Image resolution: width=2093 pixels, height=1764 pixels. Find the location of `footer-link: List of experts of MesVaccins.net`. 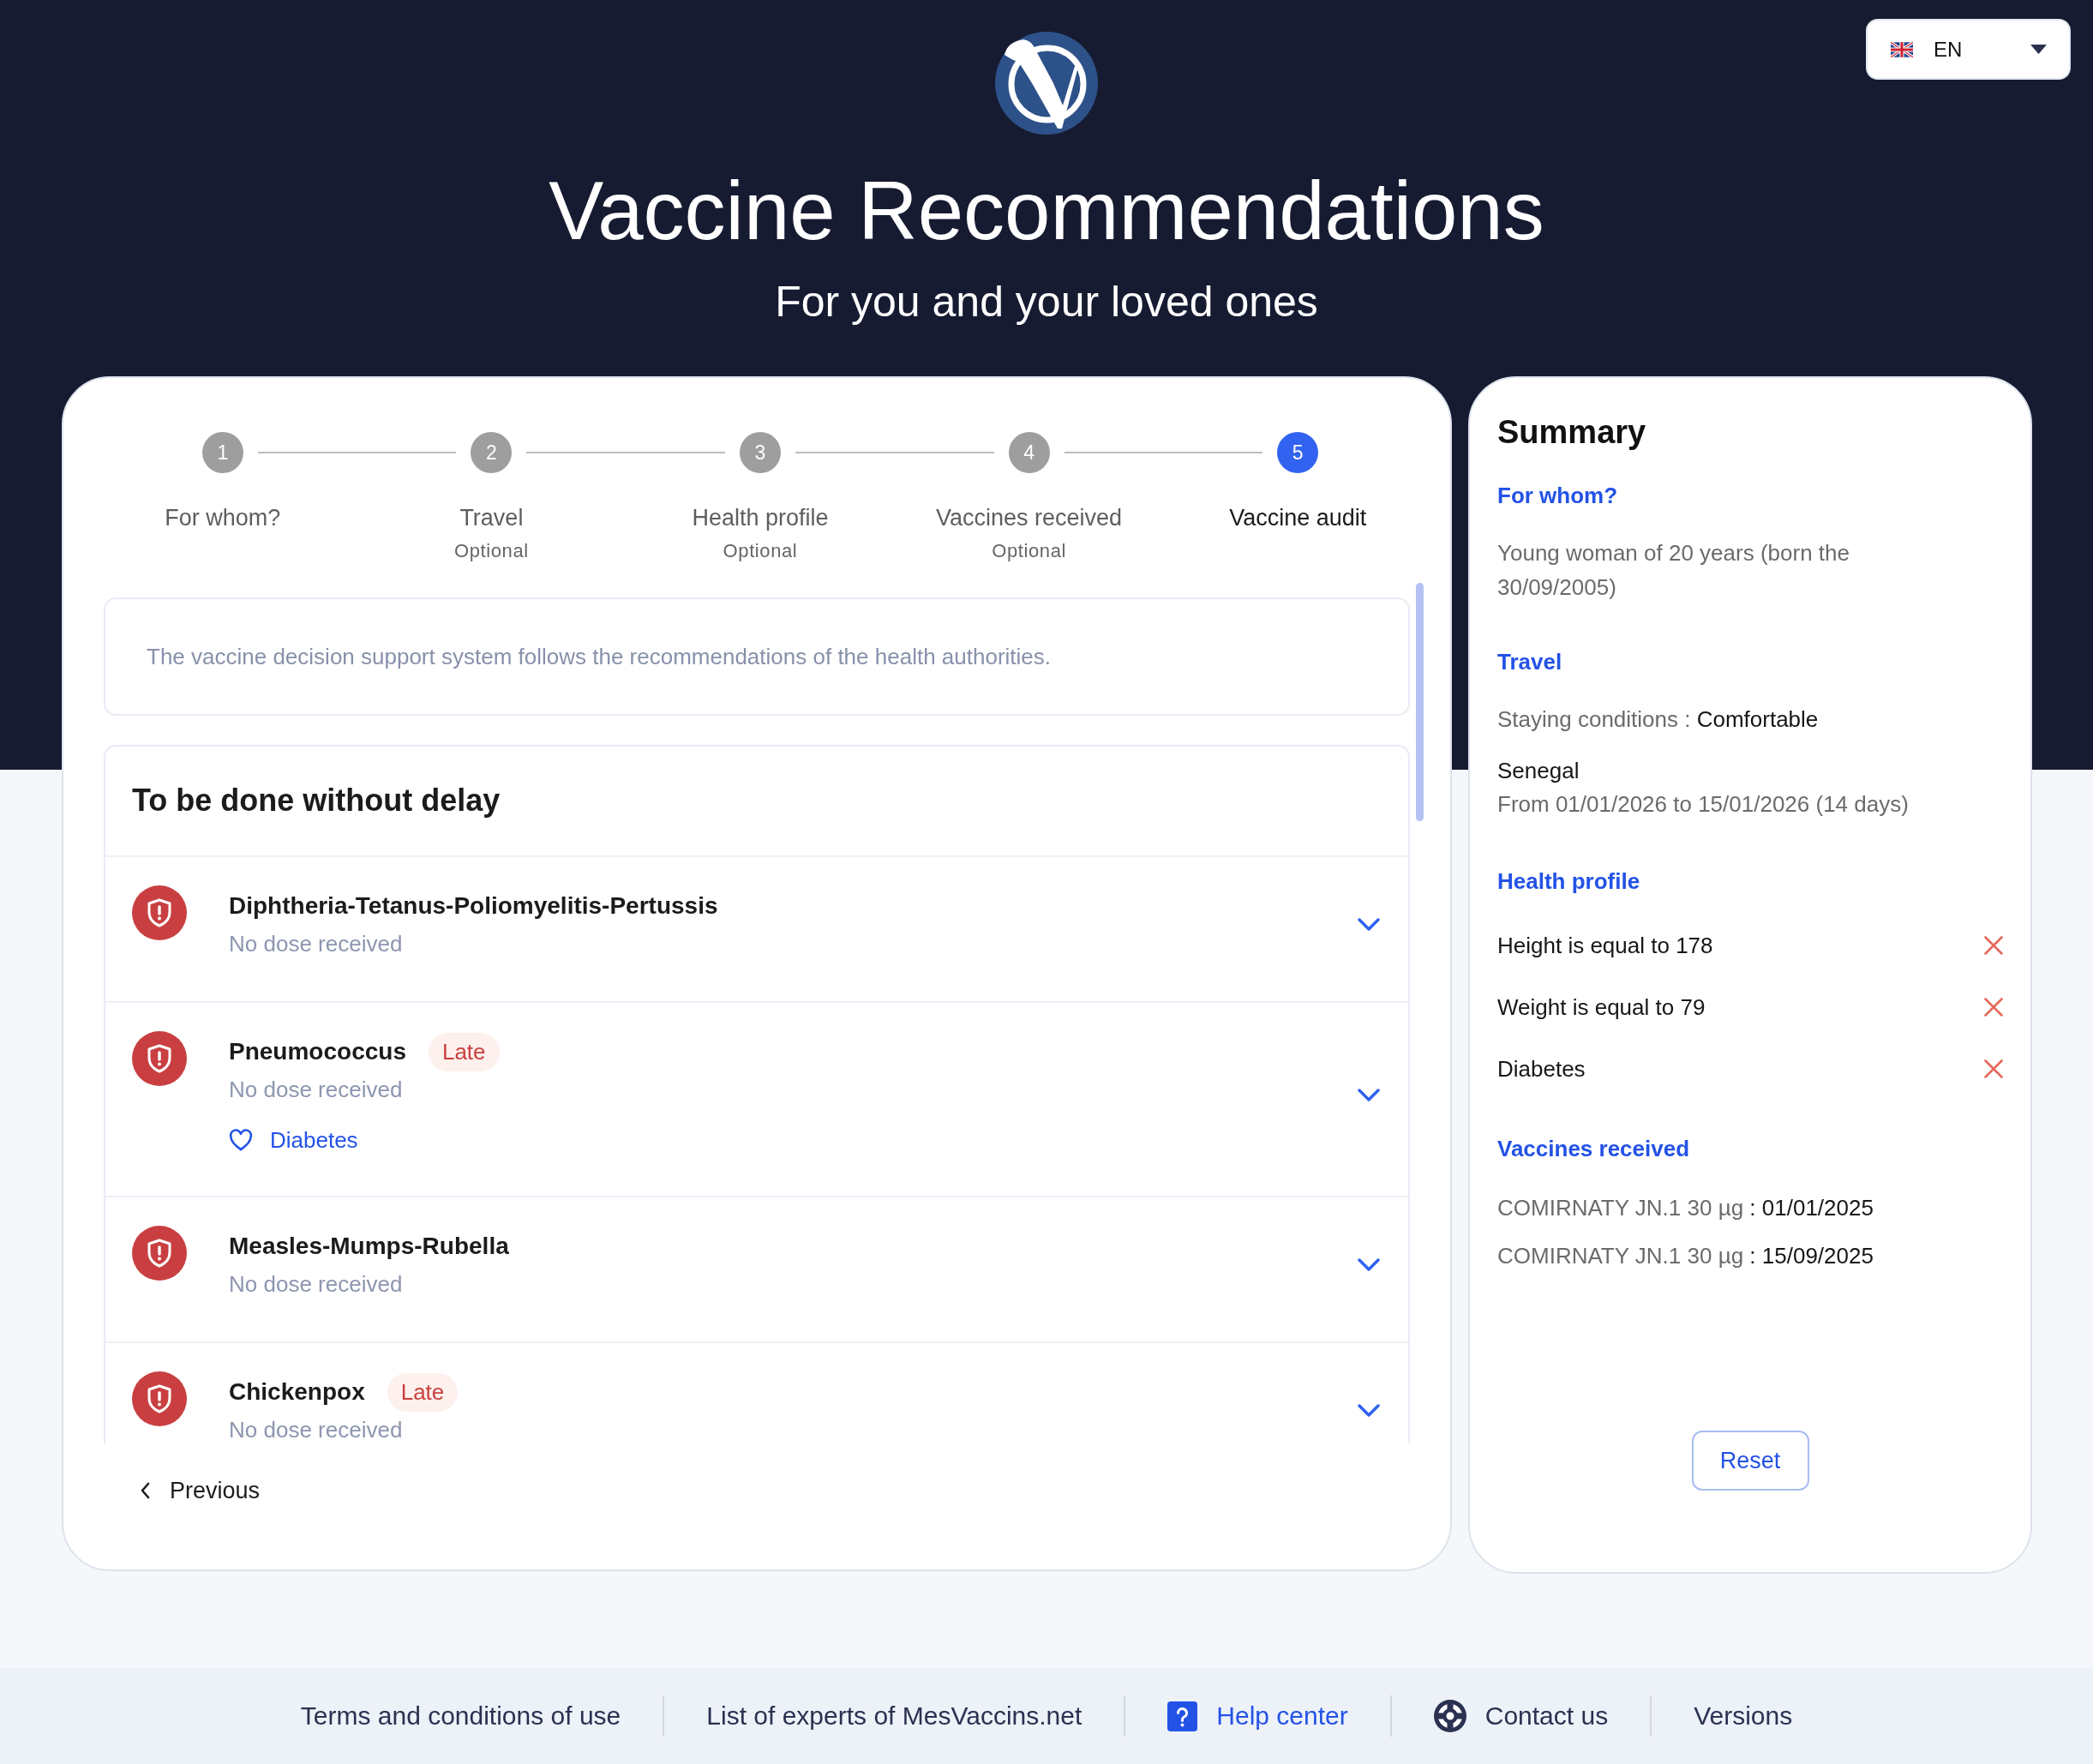

footer-link: List of experts of MesVaccins.net is located at coordinates (894, 1716).